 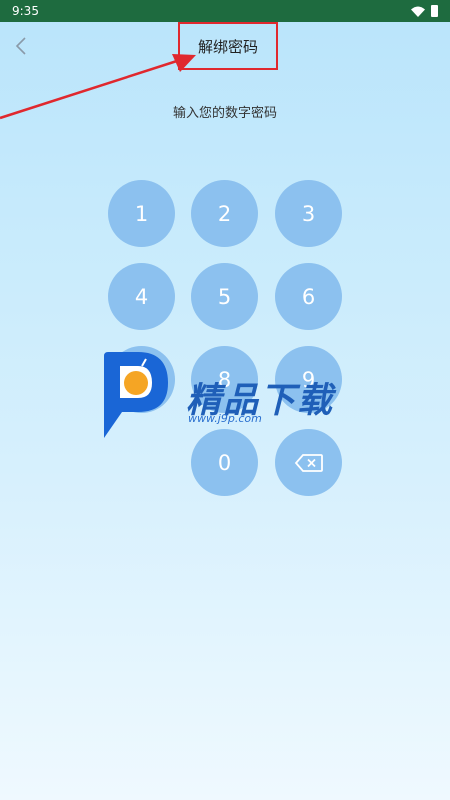 I want to click on key-5: 5, so click(x=224, y=296).